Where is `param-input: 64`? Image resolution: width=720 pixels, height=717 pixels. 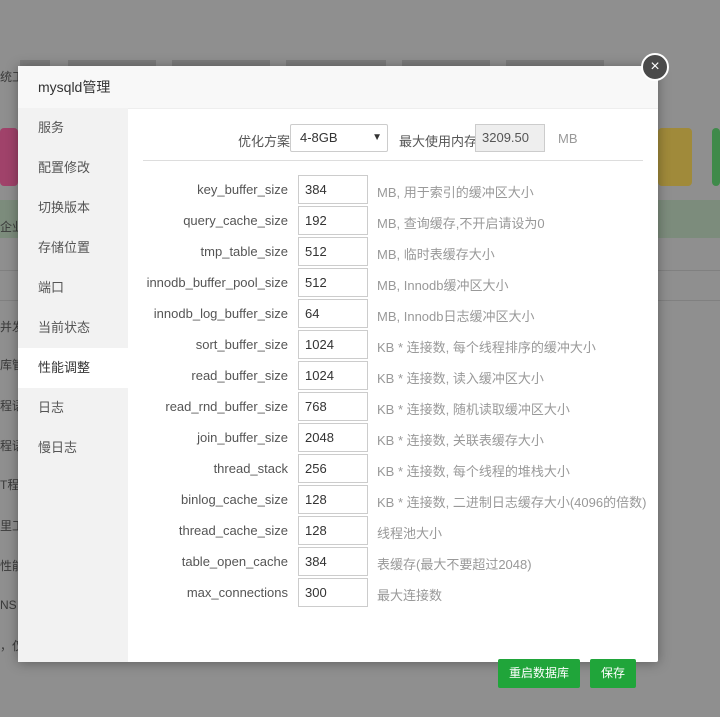 param-input: 64 is located at coordinates (333, 313).